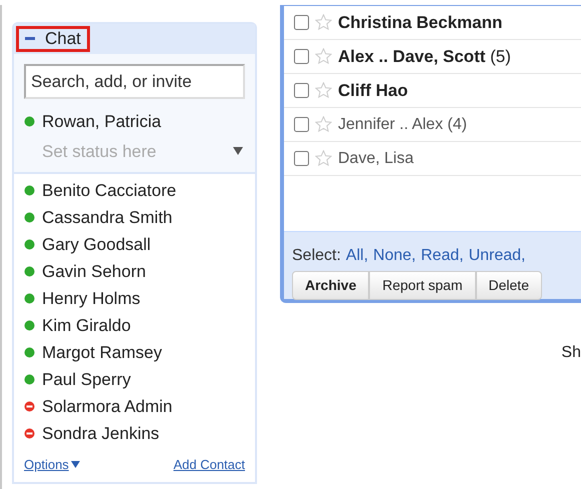  What do you see at coordinates (373, 91) in the screenshot?
I see `sender-text: Cliff Hao` at bounding box center [373, 91].